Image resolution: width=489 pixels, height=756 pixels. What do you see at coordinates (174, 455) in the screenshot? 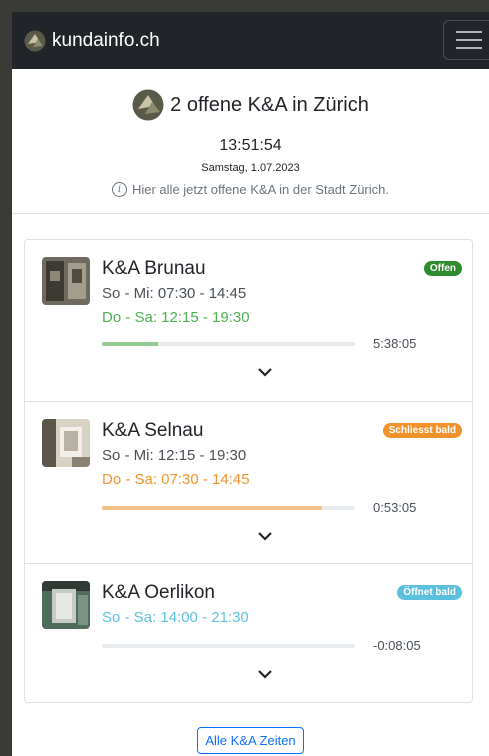
I see `opening-hours-line1: So - Mi: 12:15 - 19:30` at bounding box center [174, 455].